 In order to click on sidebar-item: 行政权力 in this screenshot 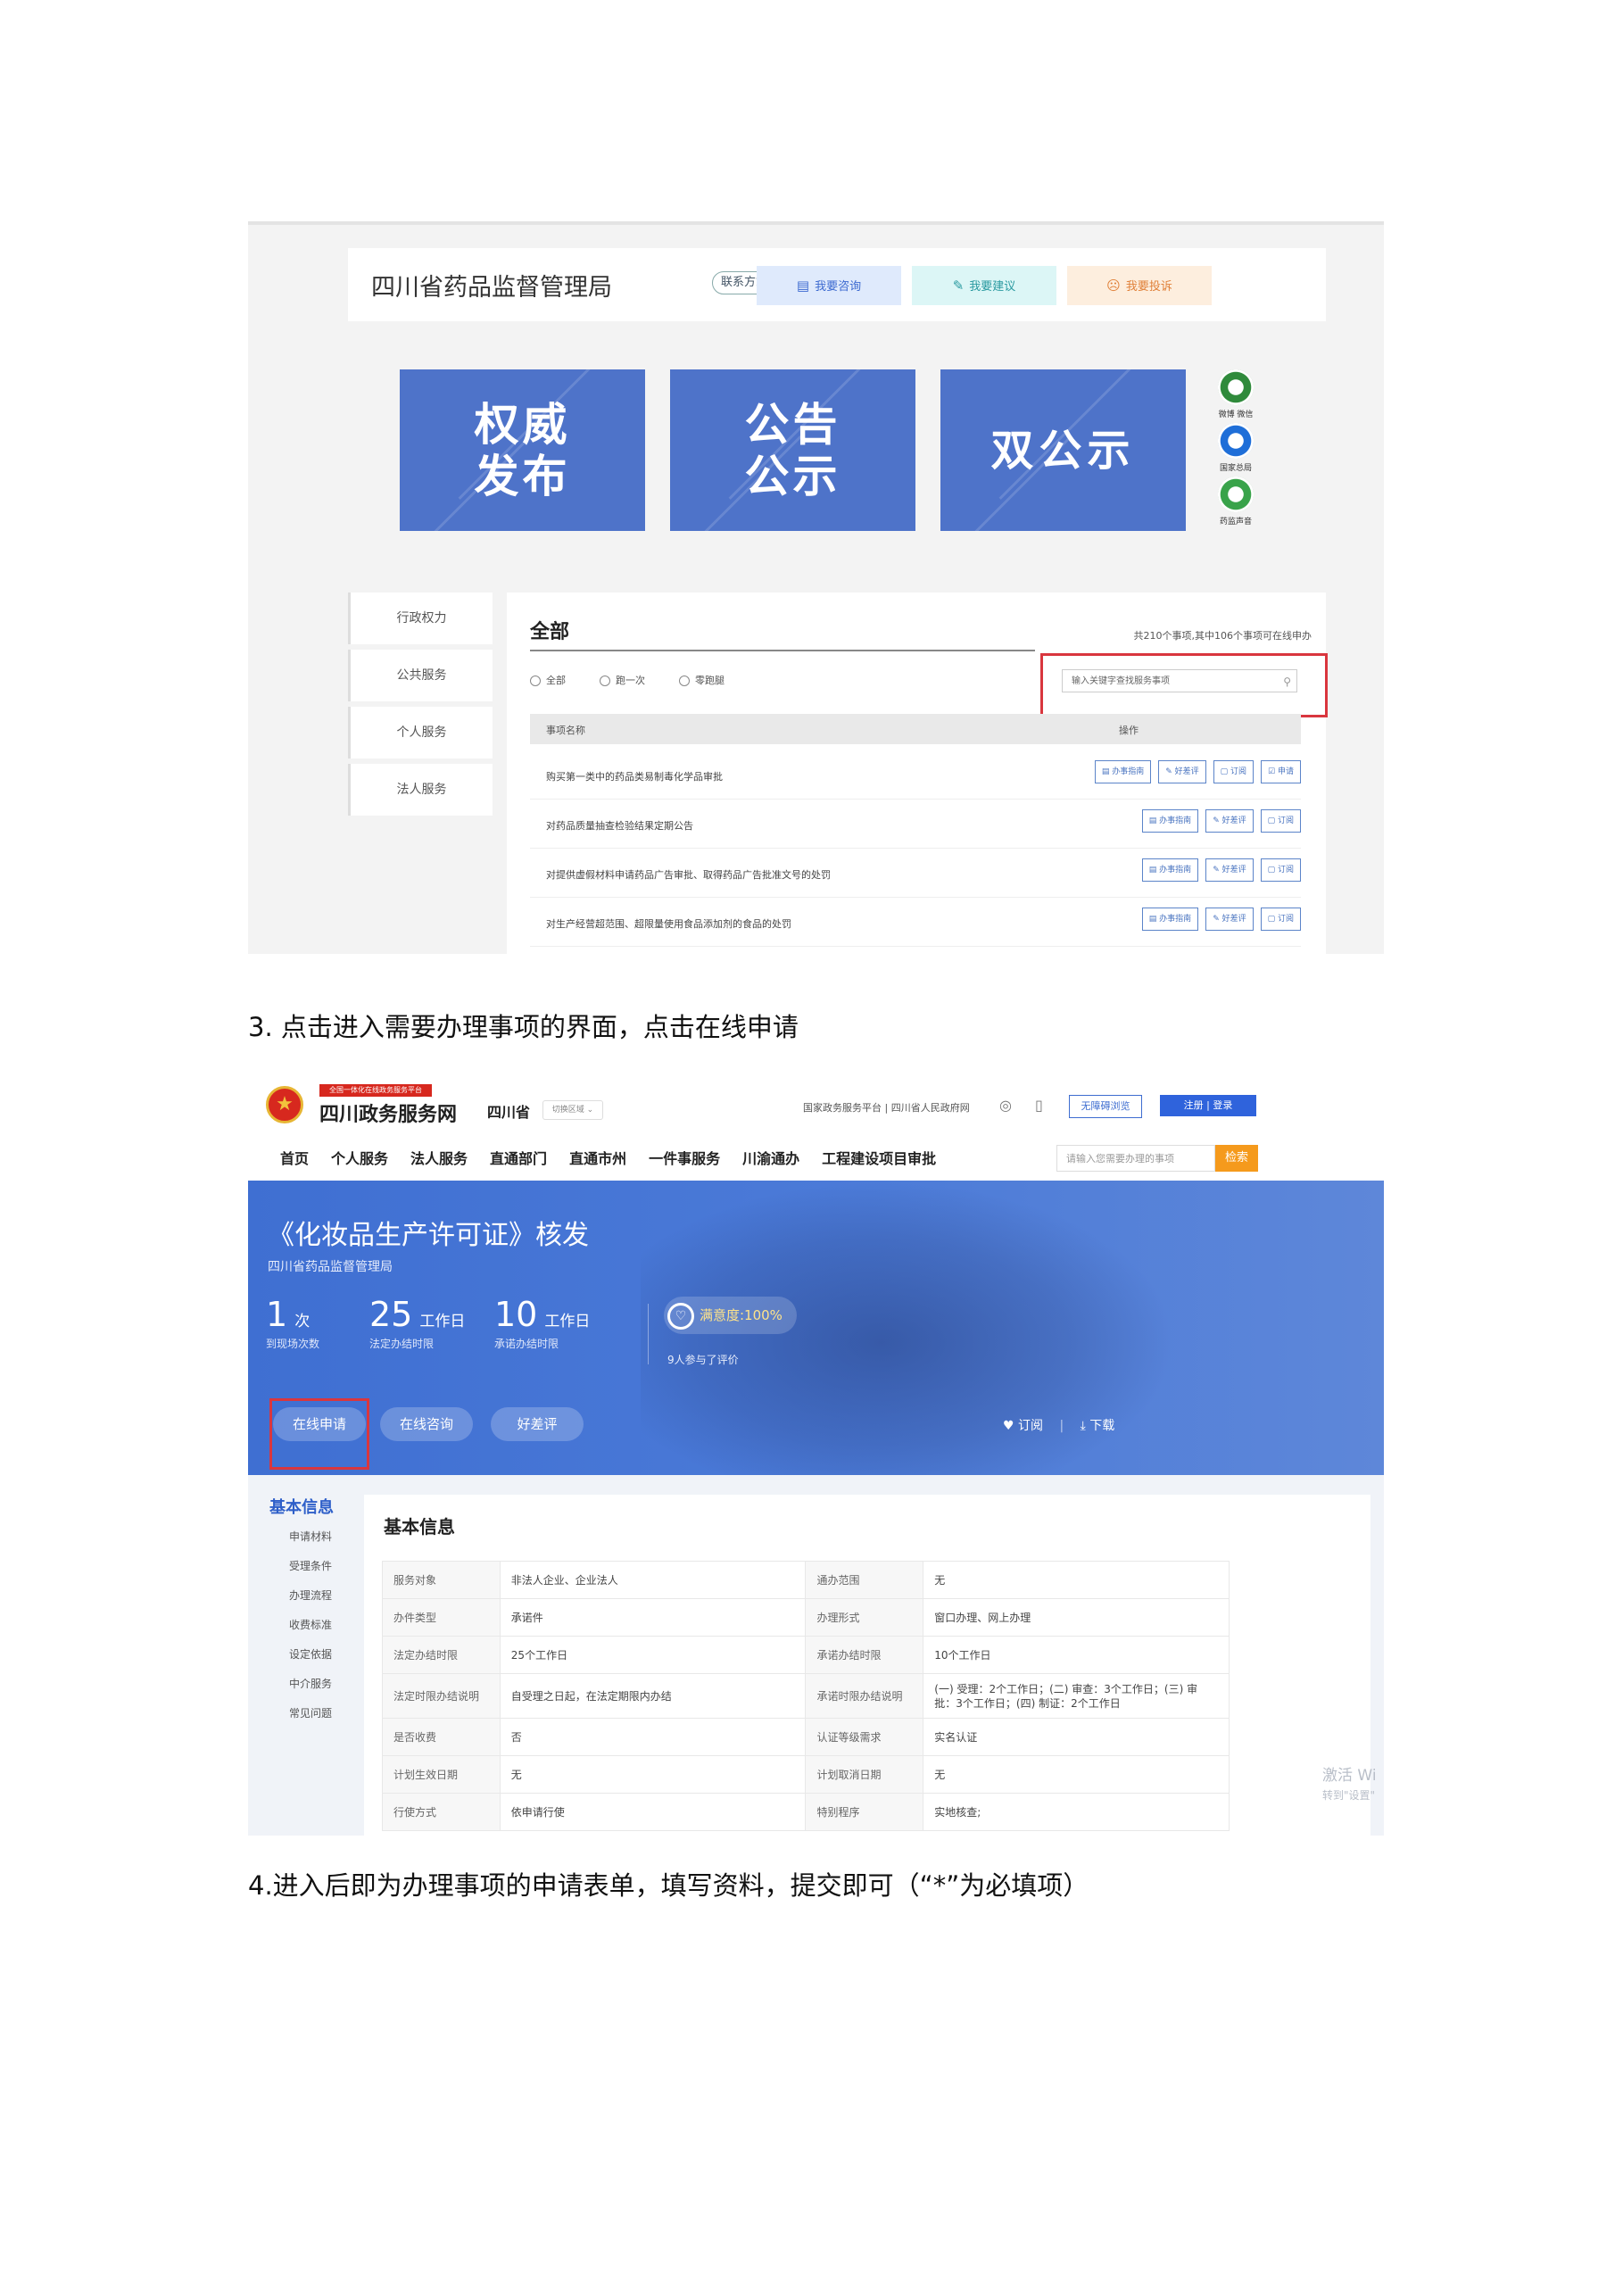, I will do `click(420, 619)`.